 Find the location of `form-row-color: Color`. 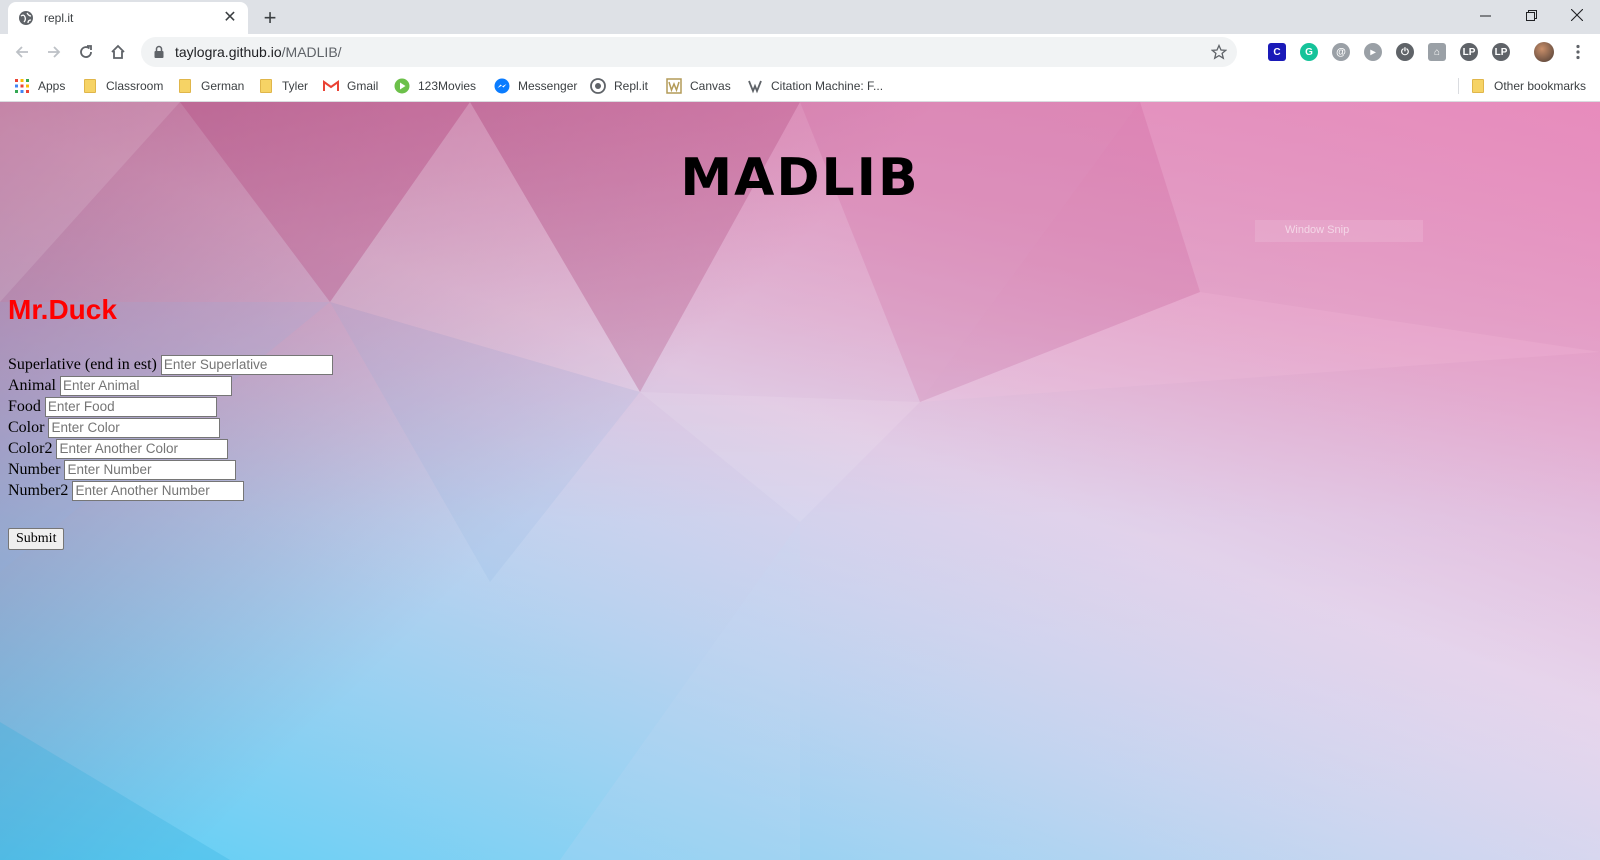

form-row-color: Color is located at coordinates (170, 427).